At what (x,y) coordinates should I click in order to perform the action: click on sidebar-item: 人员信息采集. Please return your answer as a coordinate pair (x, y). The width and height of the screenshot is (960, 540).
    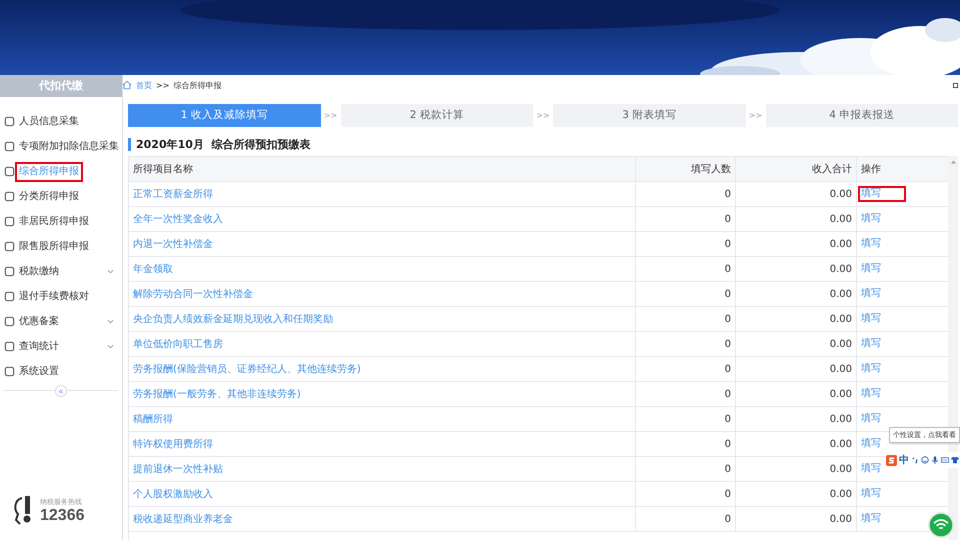
    Looking at the image, I should click on (61, 121).